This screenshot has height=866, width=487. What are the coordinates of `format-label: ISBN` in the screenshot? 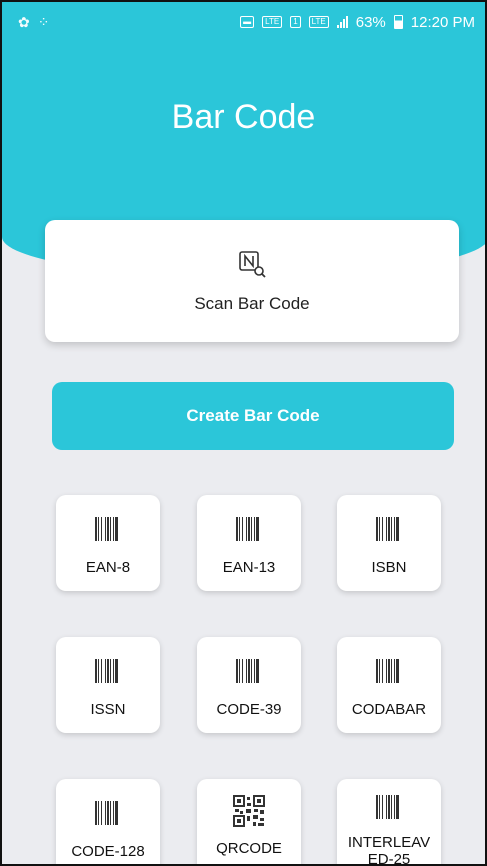 It's located at (389, 567).